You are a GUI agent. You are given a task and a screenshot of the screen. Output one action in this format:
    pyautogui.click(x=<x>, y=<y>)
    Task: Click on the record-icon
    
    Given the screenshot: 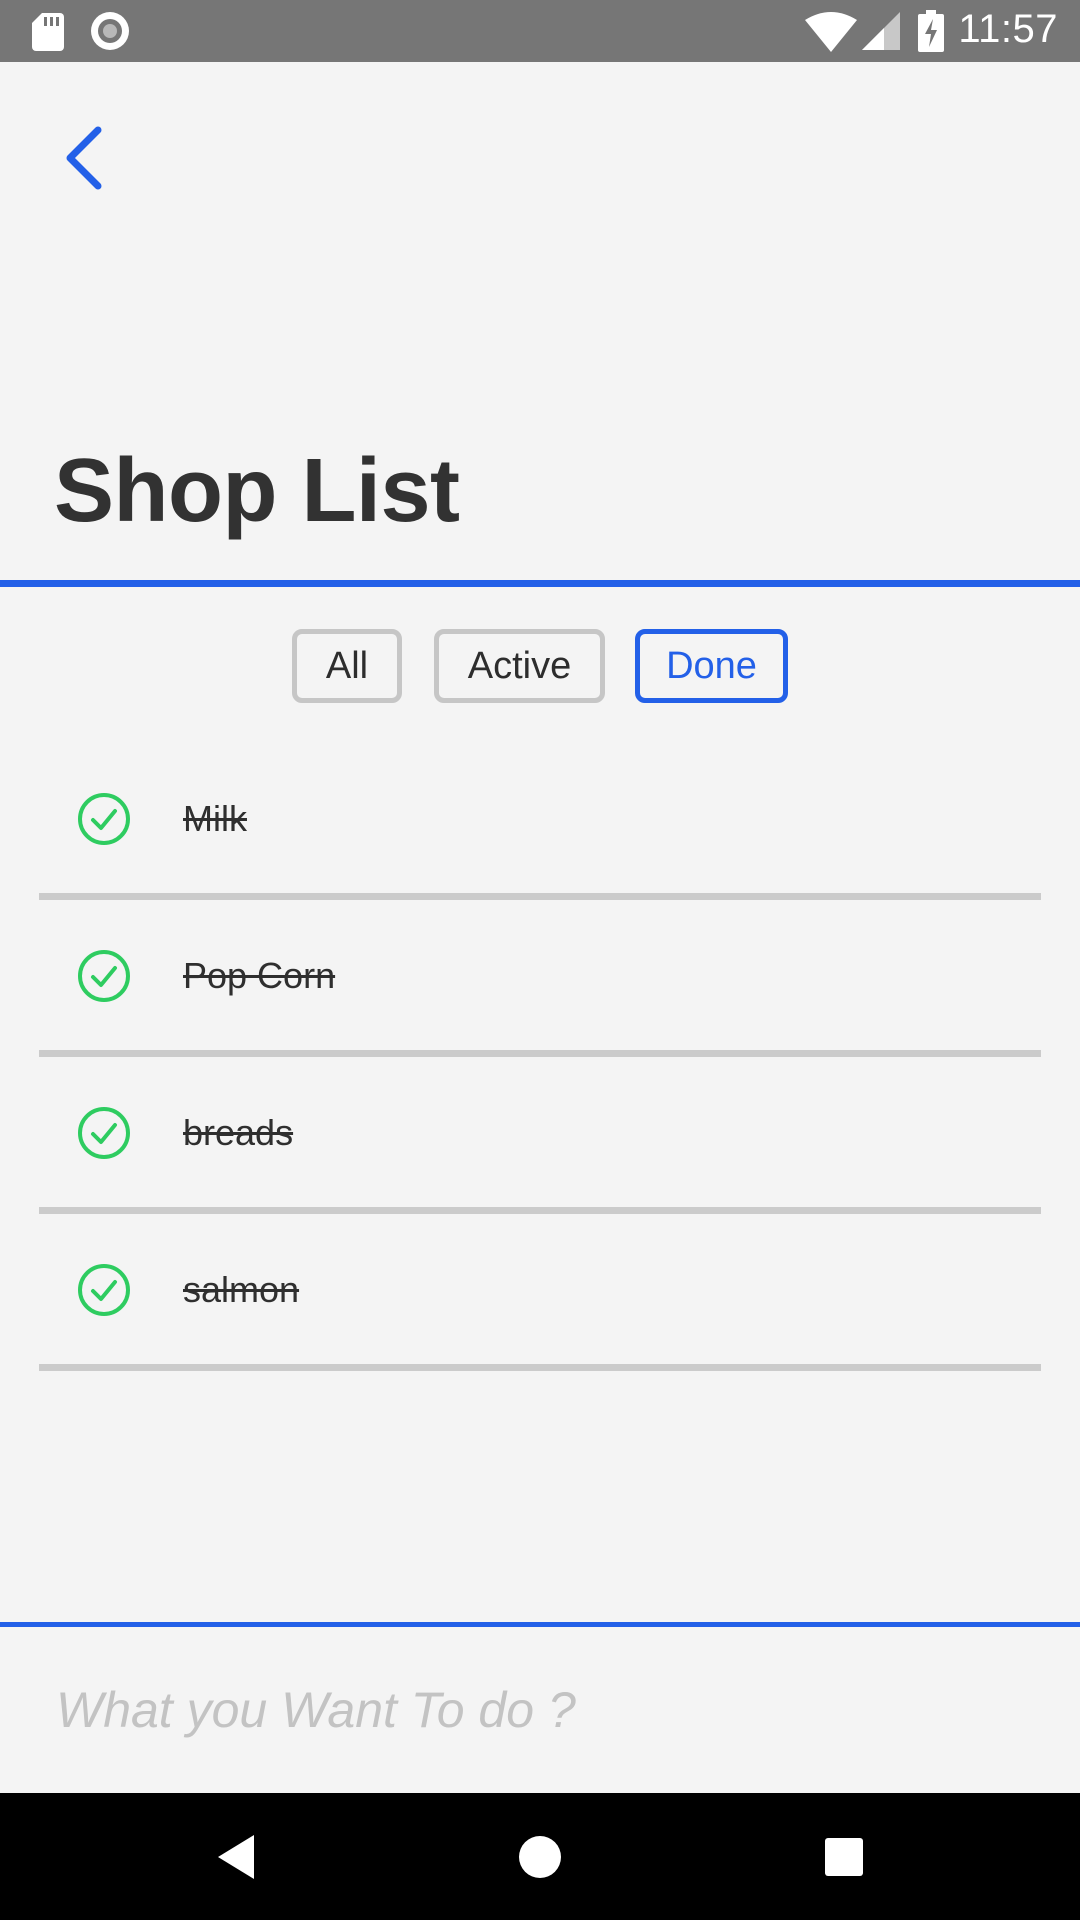 What is the action you would take?
    pyautogui.click(x=110, y=31)
    